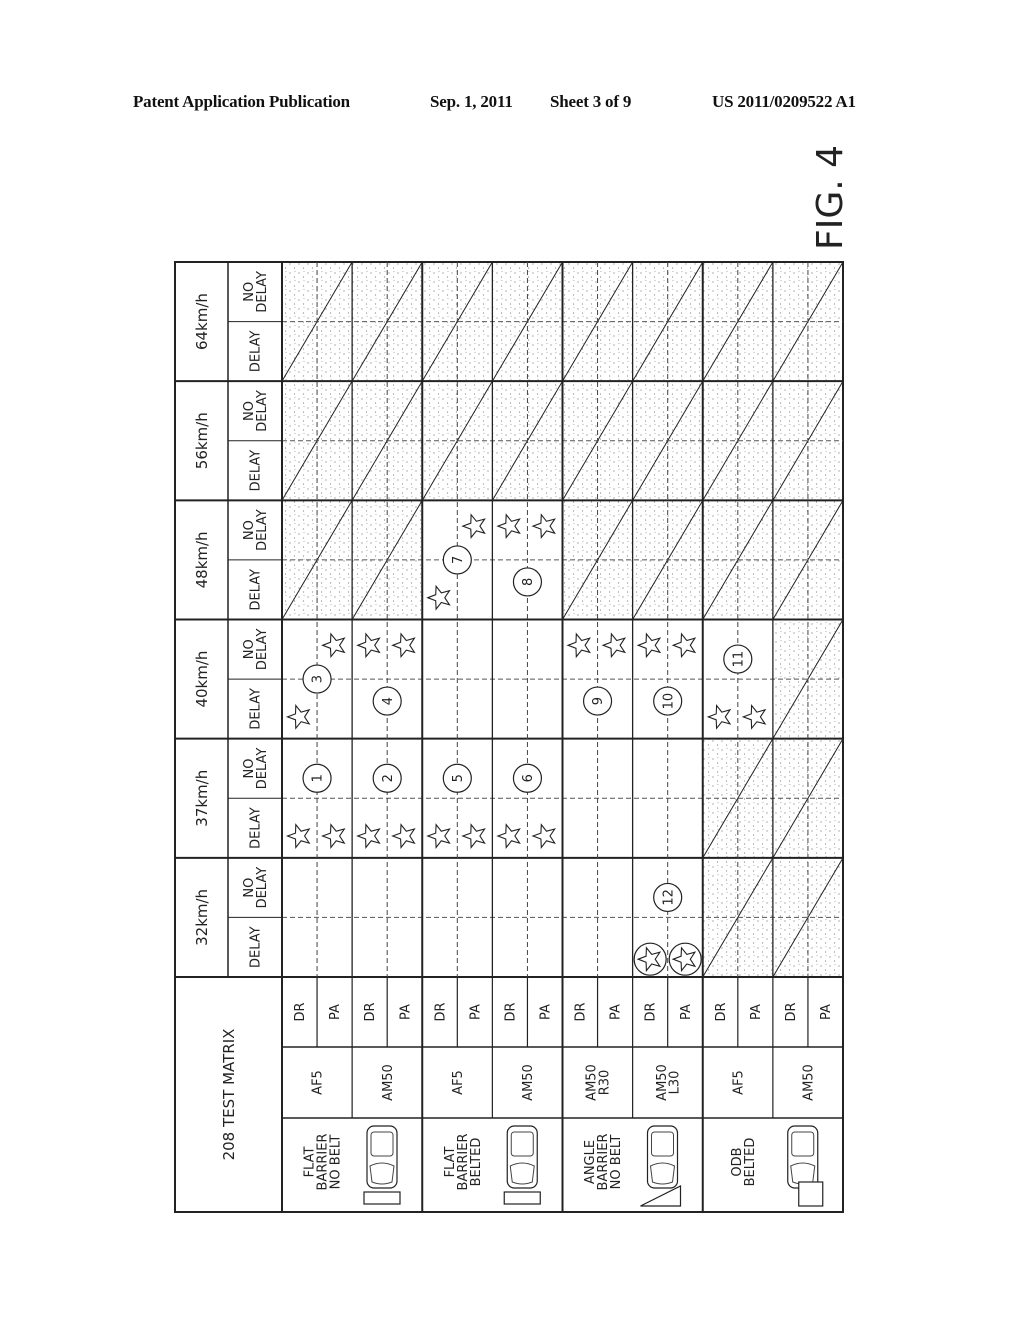 Image resolution: width=1024 pixels, height=1320 pixels. I want to click on matrix-title: 208 TEST MATRIX, so click(229, 1095).